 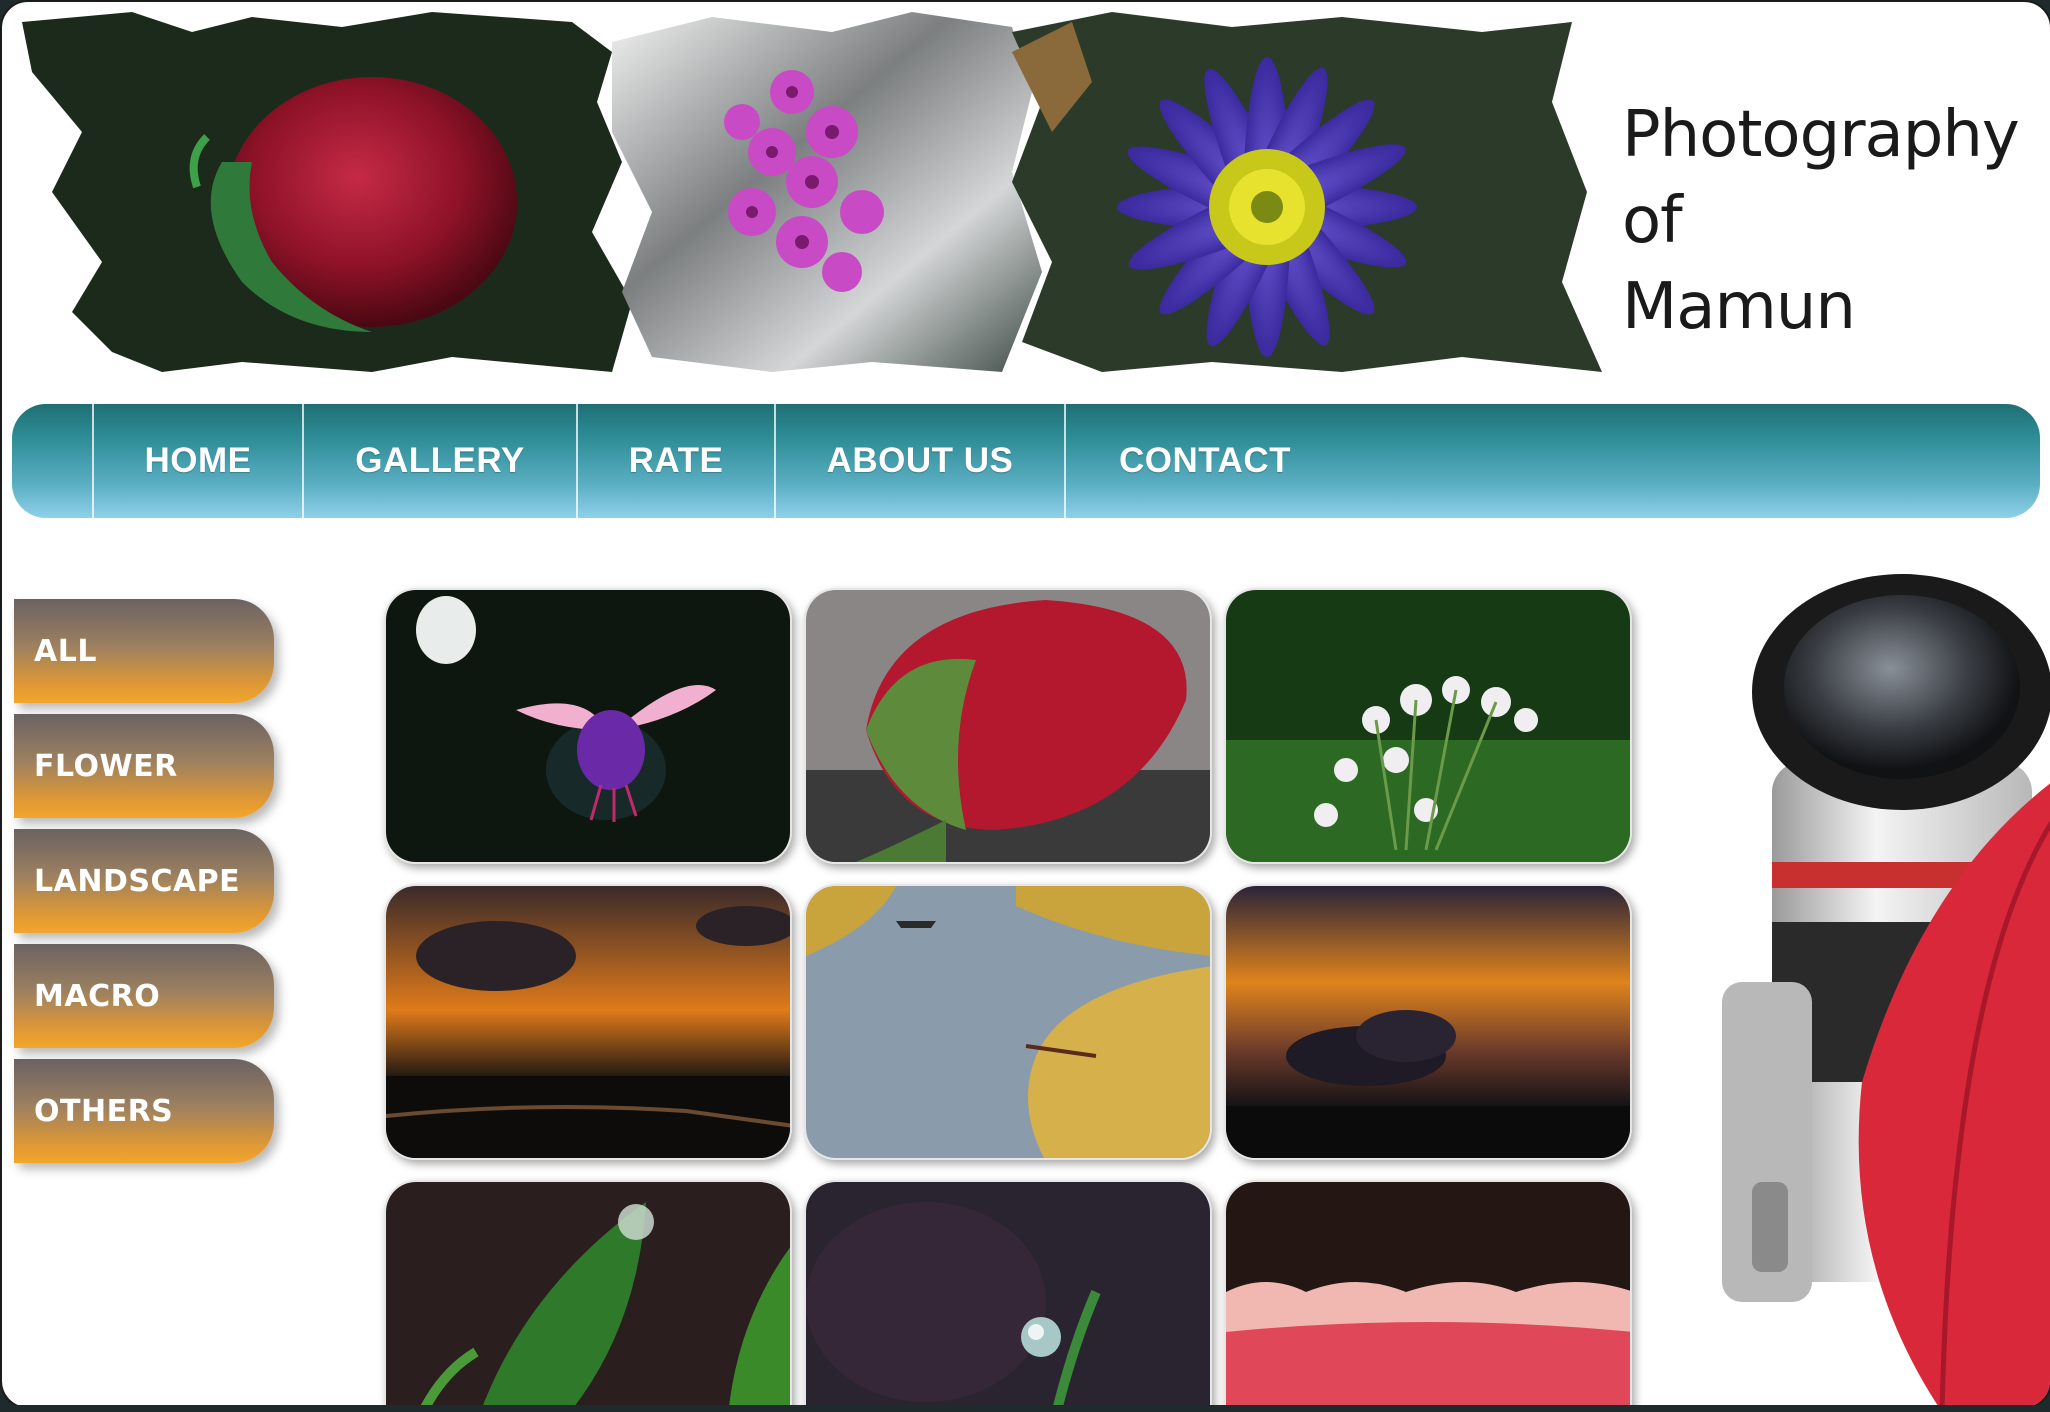 What do you see at coordinates (675, 461) in the screenshot?
I see `nav-rate: RATE` at bounding box center [675, 461].